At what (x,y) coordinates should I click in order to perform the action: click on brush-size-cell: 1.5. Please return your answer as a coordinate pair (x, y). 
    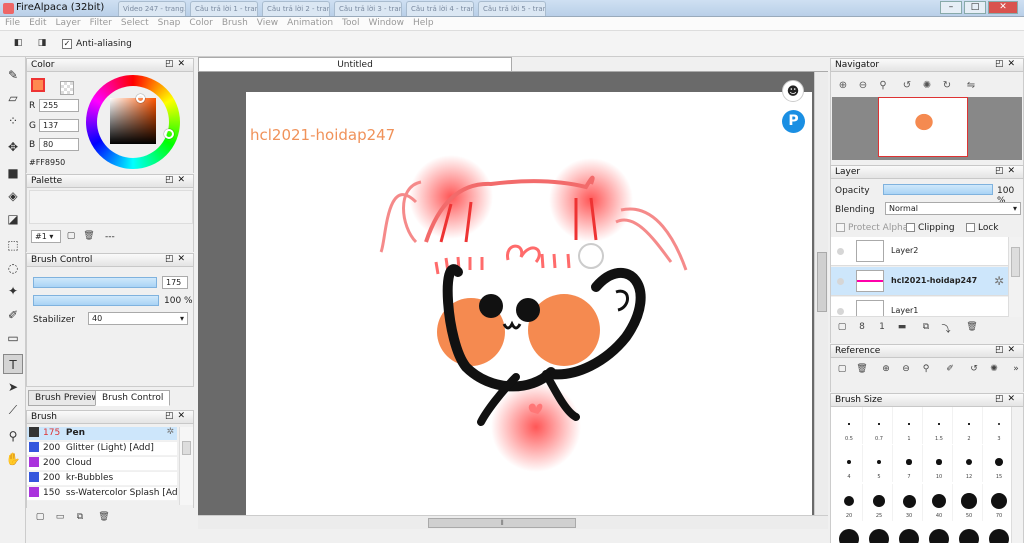
    Looking at the image, I should click on (939, 425).